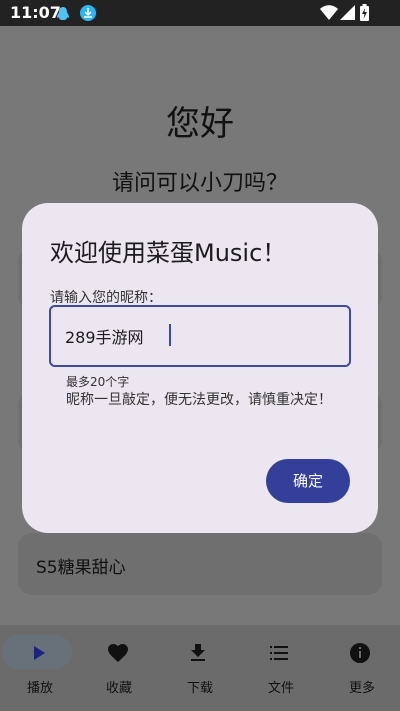 The width and height of the screenshot is (400, 711). What do you see at coordinates (360, 653) in the screenshot?
I see `info-icon` at bounding box center [360, 653].